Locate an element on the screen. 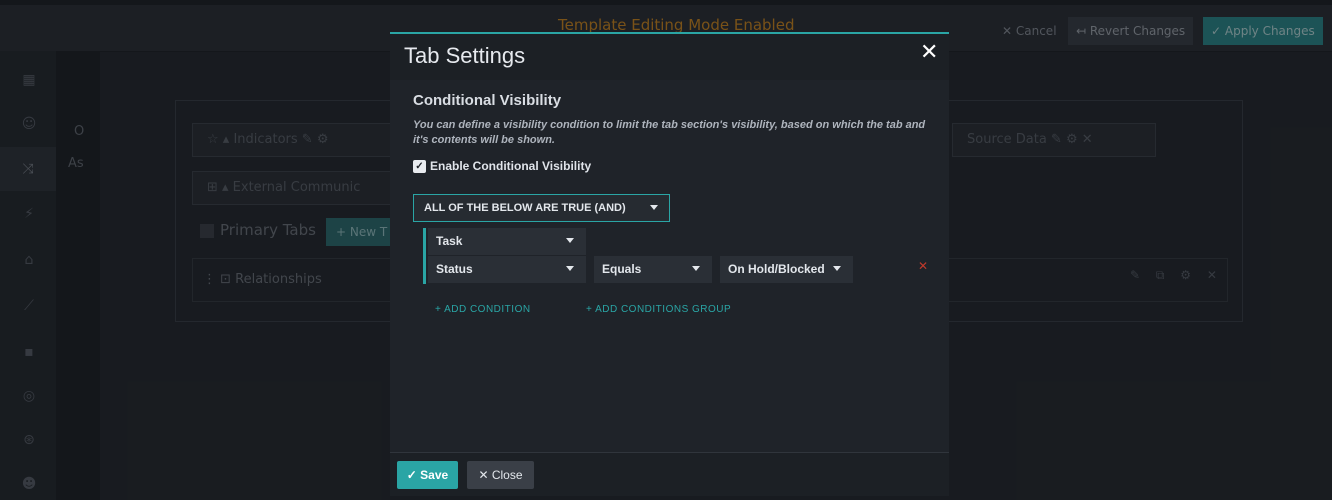 This screenshot has width=1332, height=500. close-icon: ✕ is located at coordinates (929, 52).